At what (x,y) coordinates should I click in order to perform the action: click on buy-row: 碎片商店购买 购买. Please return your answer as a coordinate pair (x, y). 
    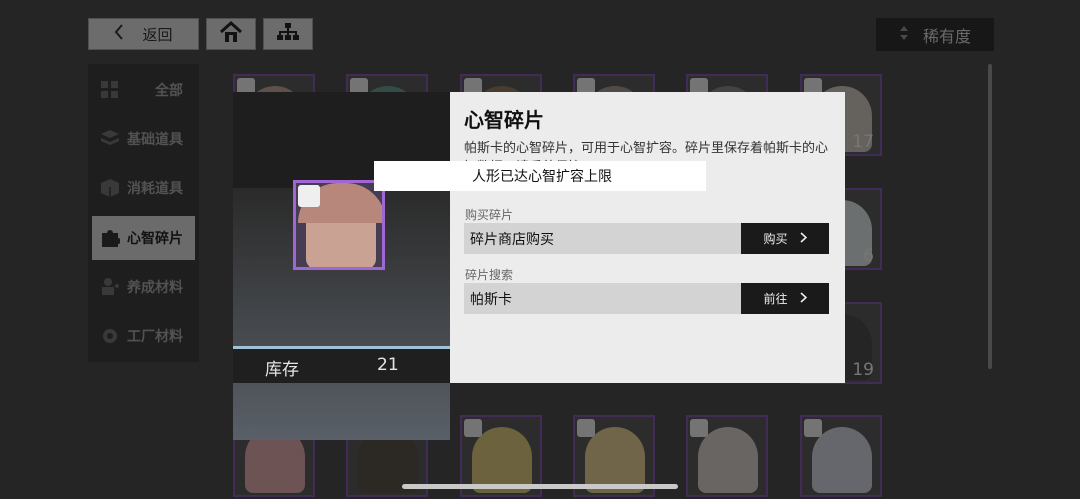
    Looking at the image, I should click on (646, 238).